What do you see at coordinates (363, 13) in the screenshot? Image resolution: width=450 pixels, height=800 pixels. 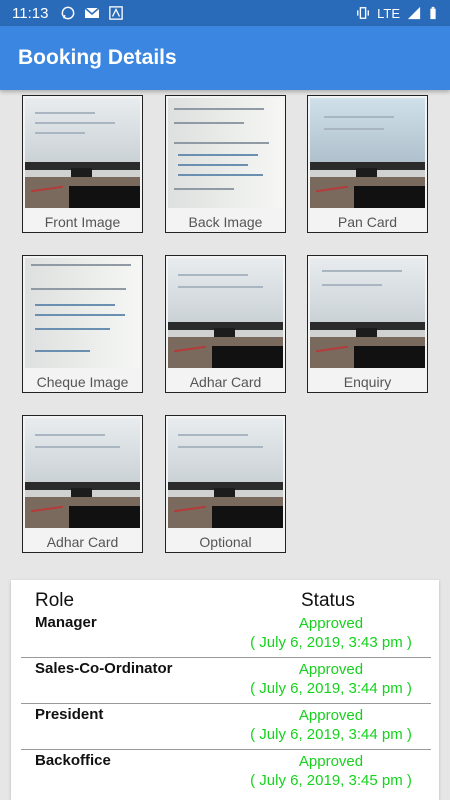 I see `vibrate-icon` at bounding box center [363, 13].